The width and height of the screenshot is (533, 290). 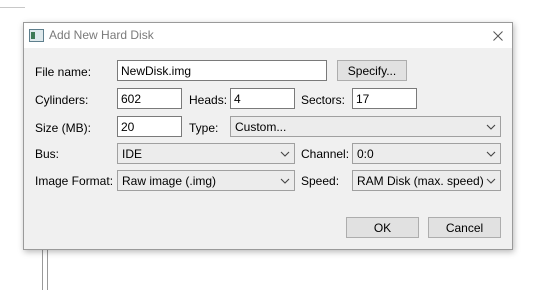 What do you see at coordinates (132, 153) in the screenshot?
I see `bus-select-value: IDE` at bounding box center [132, 153].